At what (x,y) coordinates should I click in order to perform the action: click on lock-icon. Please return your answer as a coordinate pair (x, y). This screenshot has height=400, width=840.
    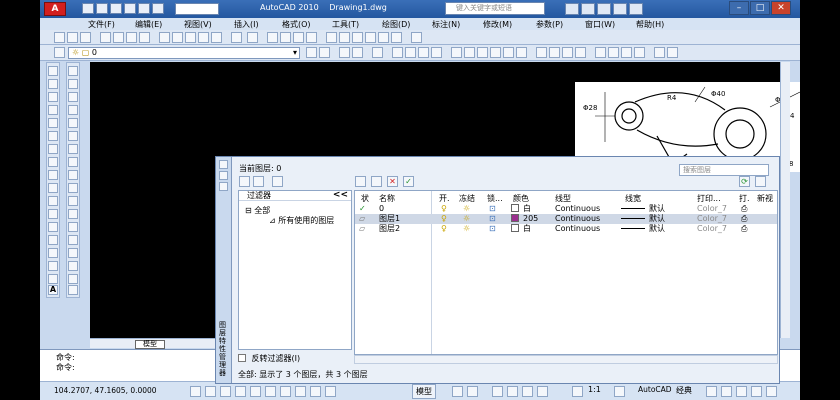
    Looking at the image, I should click on (711, 391).